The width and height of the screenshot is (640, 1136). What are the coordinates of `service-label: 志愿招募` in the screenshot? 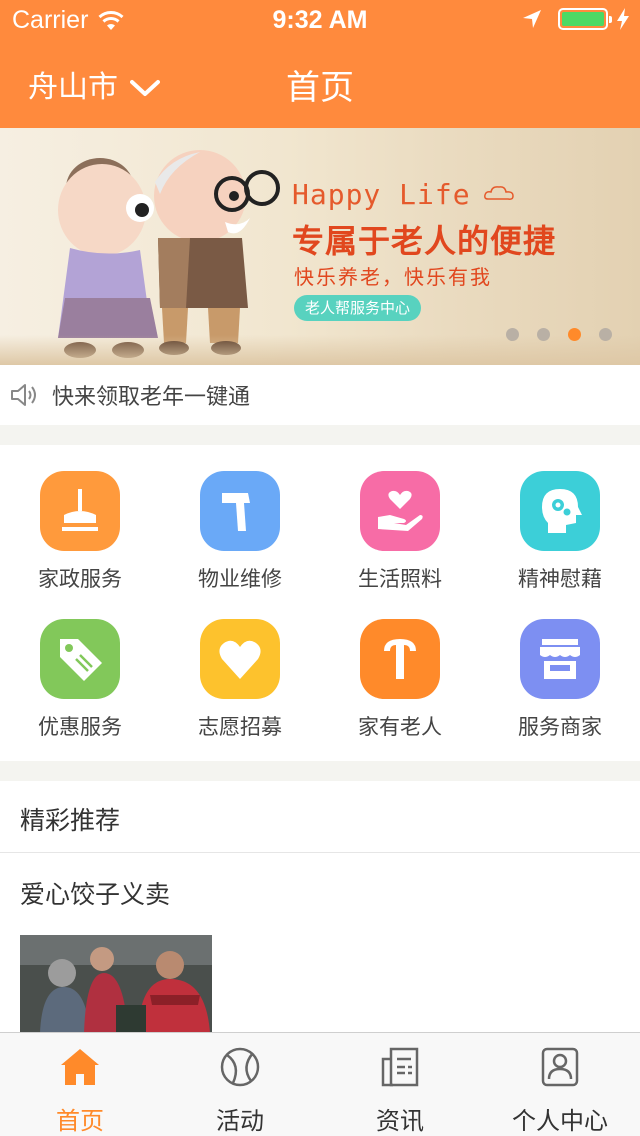 It's located at (240, 727).